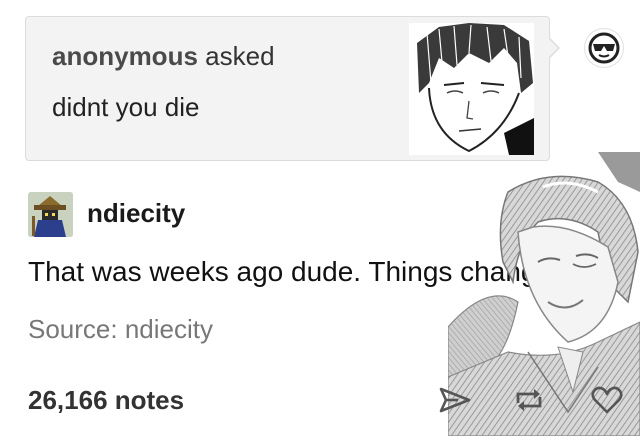 Image resolution: width=640 pixels, height=436 pixels. I want to click on share-icon, so click(455, 400).